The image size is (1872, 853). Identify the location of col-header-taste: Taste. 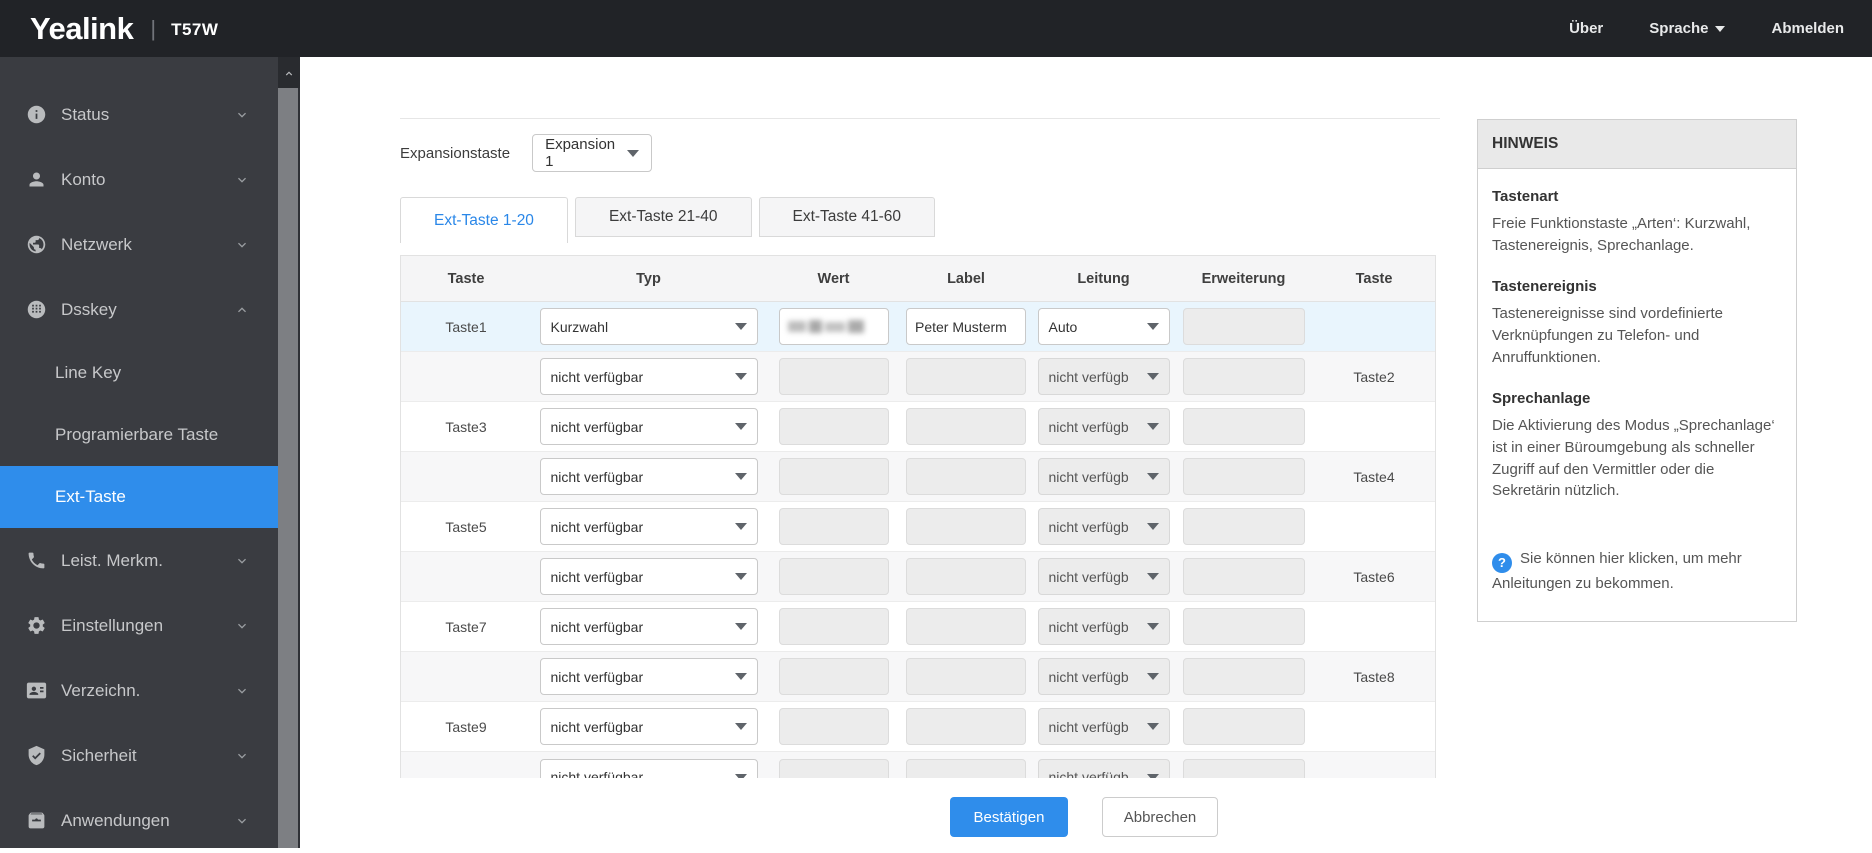
(466, 278).